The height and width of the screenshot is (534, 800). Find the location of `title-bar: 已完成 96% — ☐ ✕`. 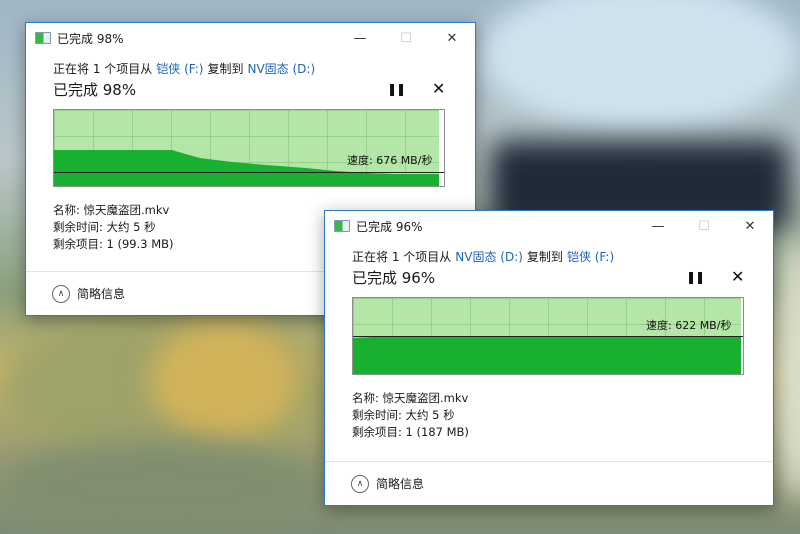

title-bar: 已完成 96% — ☐ ✕ is located at coordinates (549, 226).